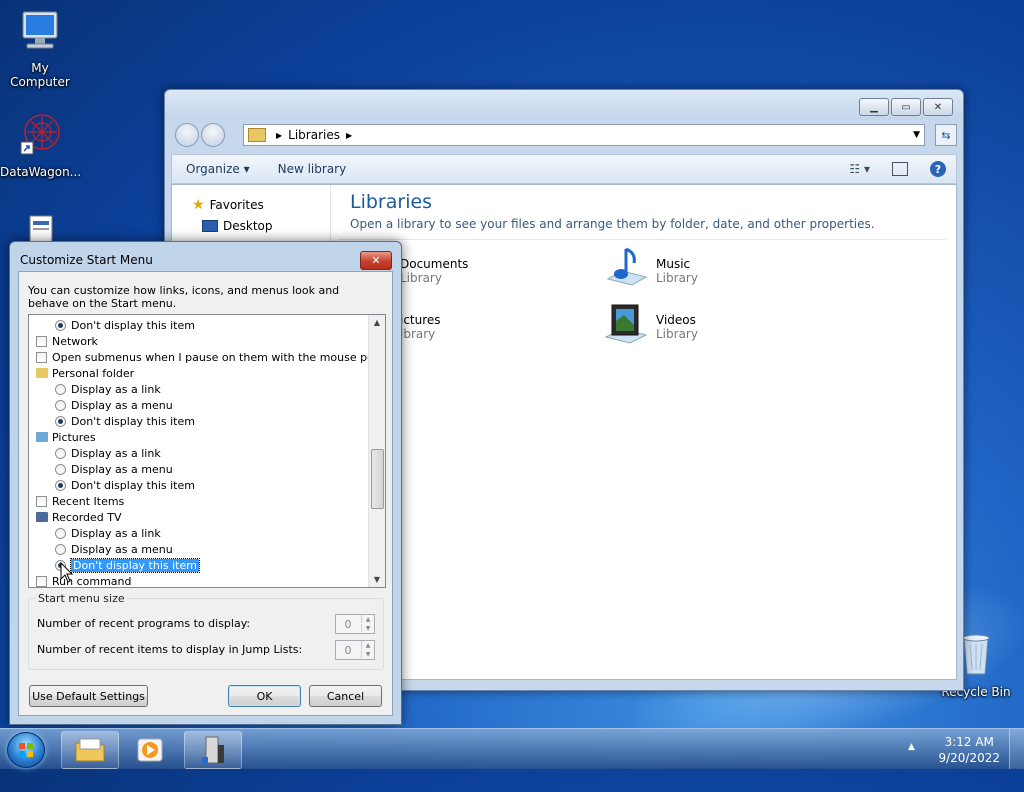 The image size is (1024, 792). What do you see at coordinates (938, 107) in the screenshot?
I see `close-button: ✕` at bounding box center [938, 107].